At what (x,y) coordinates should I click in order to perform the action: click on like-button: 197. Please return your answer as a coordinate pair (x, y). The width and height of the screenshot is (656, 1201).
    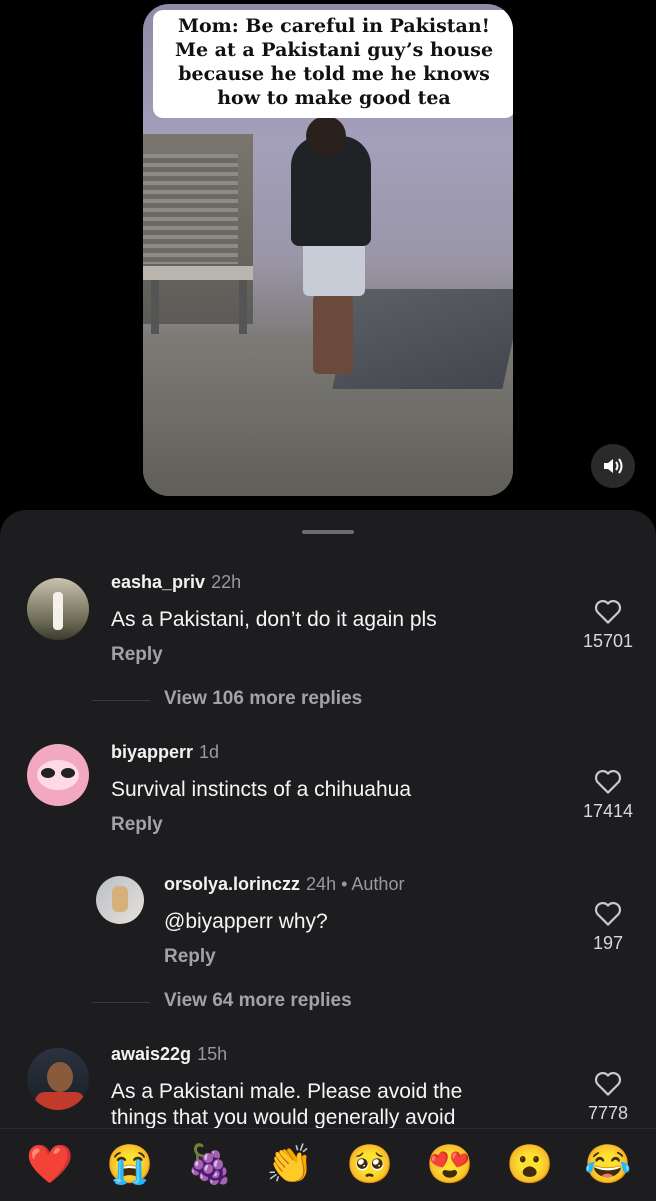
    Looking at the image, I should click on (608, 927).